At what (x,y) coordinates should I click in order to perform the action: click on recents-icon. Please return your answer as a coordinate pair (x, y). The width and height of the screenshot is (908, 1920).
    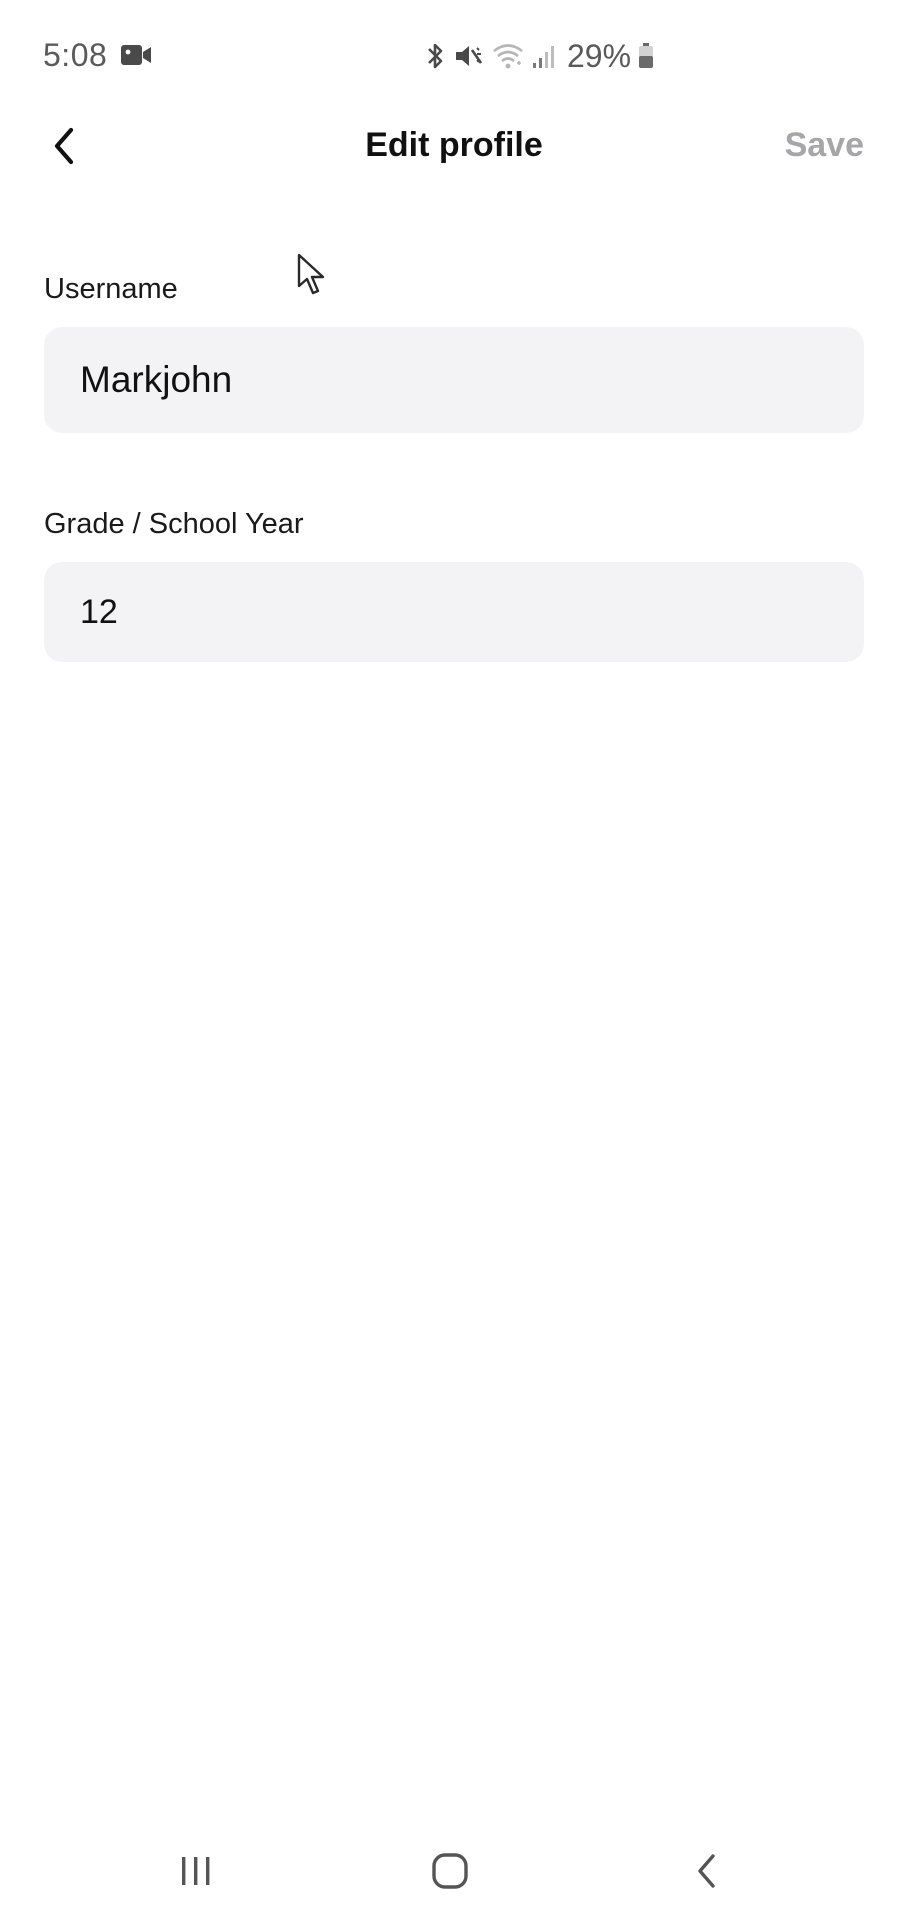
    Looking at the image, I should click on (196, 1873).